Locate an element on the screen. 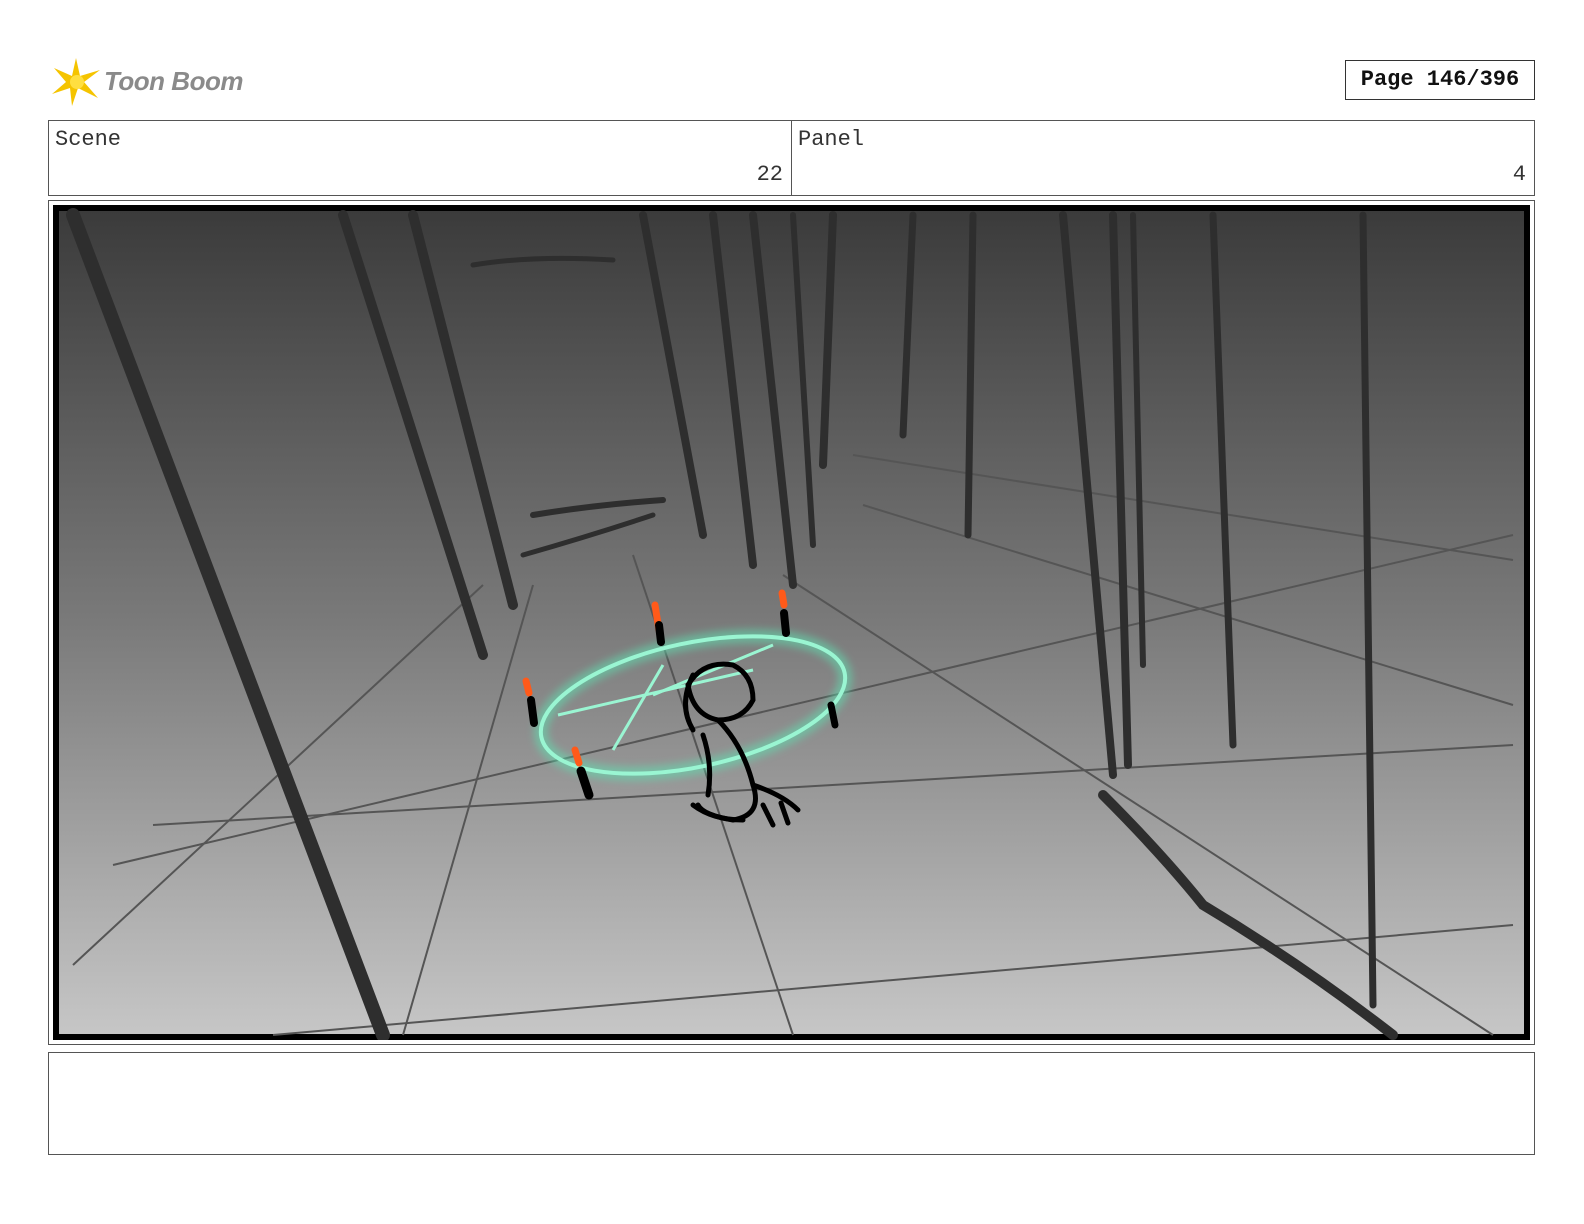 The image size is (1584, 1224). panel-number: 4 is located at coordinates (1519, 174).